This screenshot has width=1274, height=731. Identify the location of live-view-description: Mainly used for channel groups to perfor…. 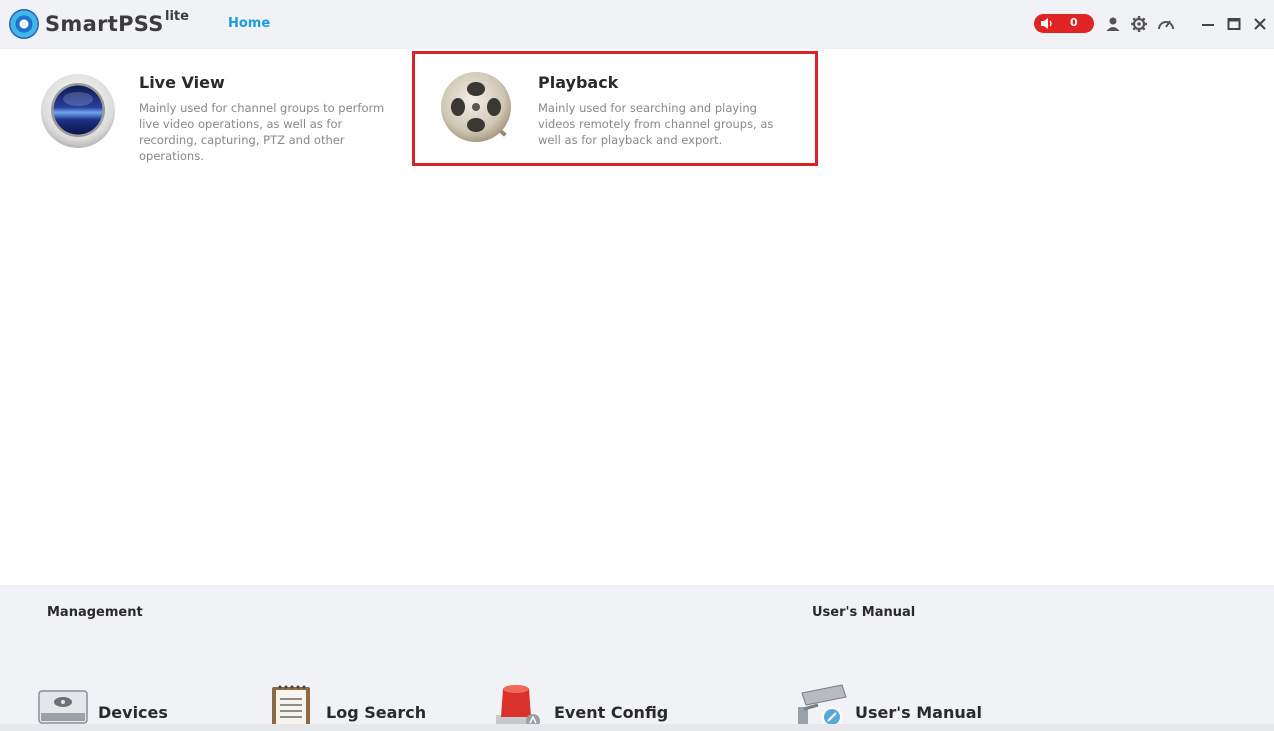
(262, 132).